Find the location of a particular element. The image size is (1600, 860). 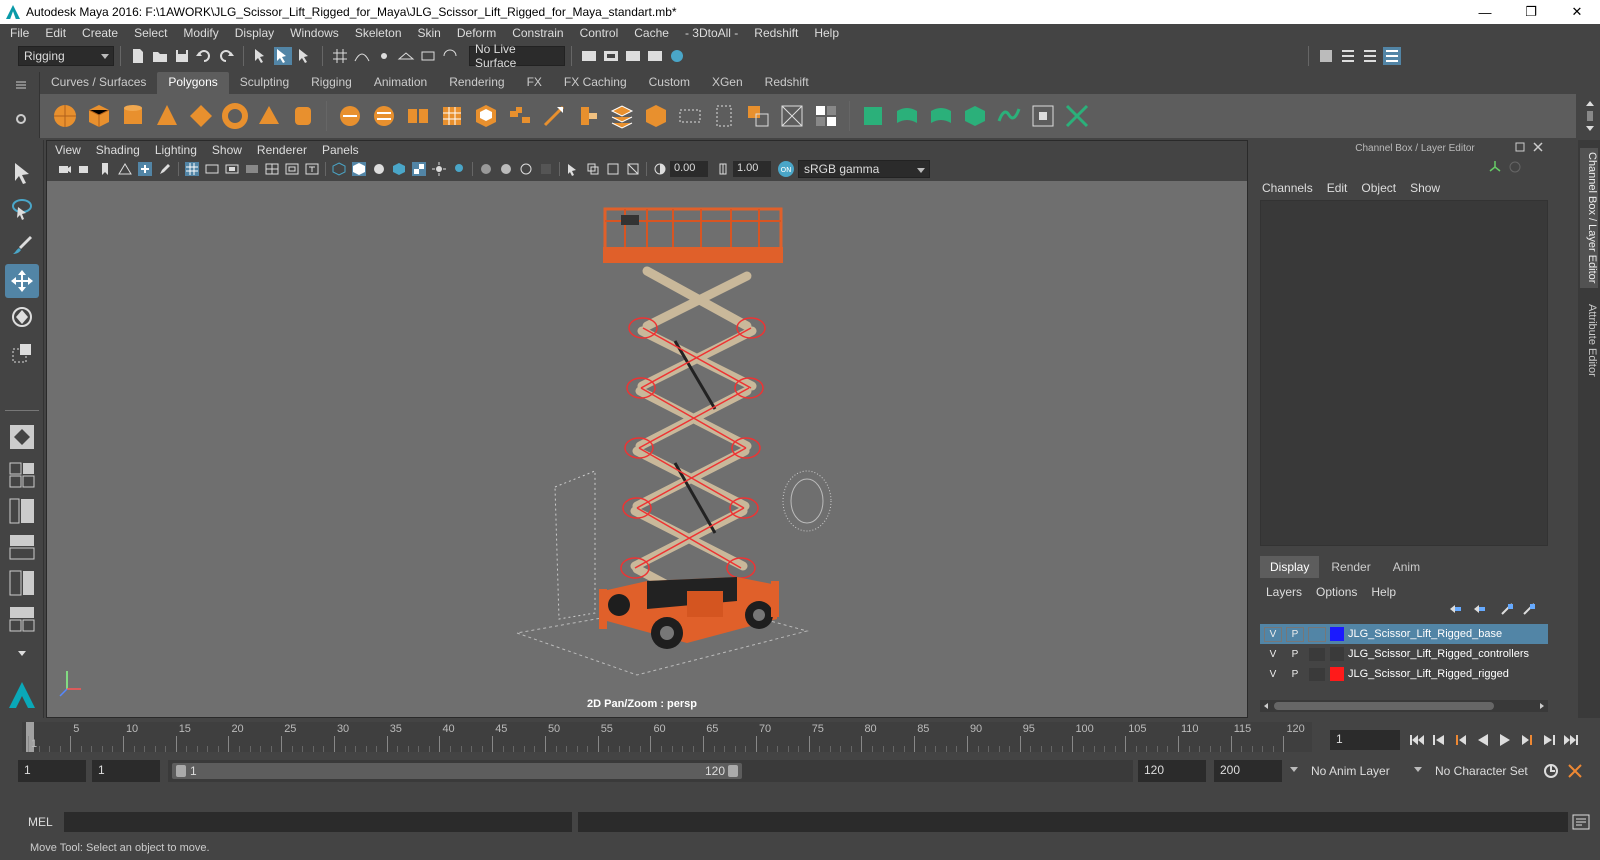

2d-pan-zoom-icon is located at coordinates (145, 169).